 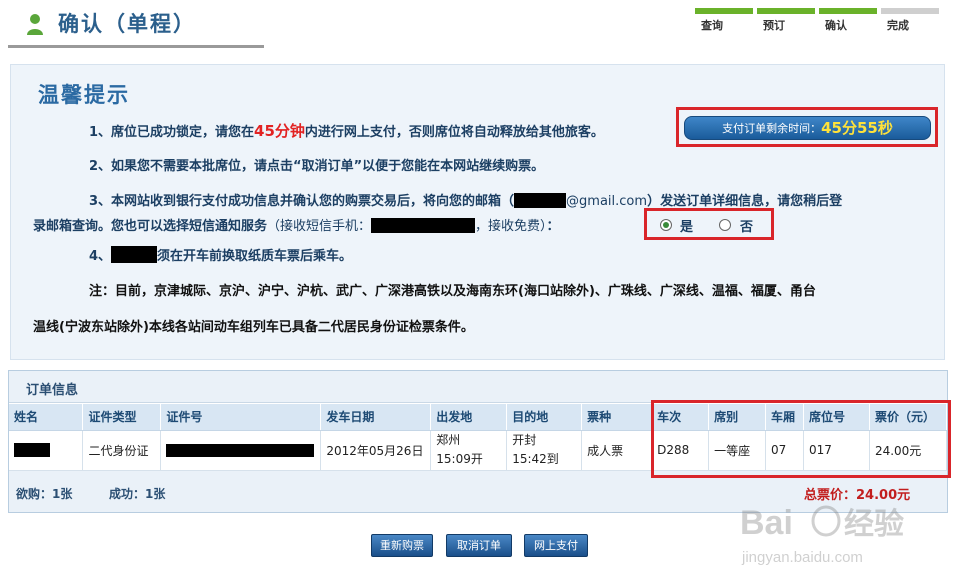 I want to click on user-icon, so click(x=35, y=24).